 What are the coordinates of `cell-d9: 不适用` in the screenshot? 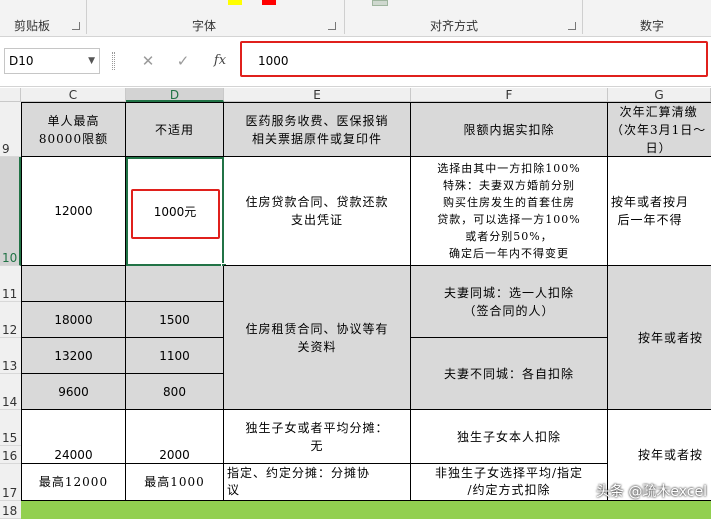 It's located at (175, 129).